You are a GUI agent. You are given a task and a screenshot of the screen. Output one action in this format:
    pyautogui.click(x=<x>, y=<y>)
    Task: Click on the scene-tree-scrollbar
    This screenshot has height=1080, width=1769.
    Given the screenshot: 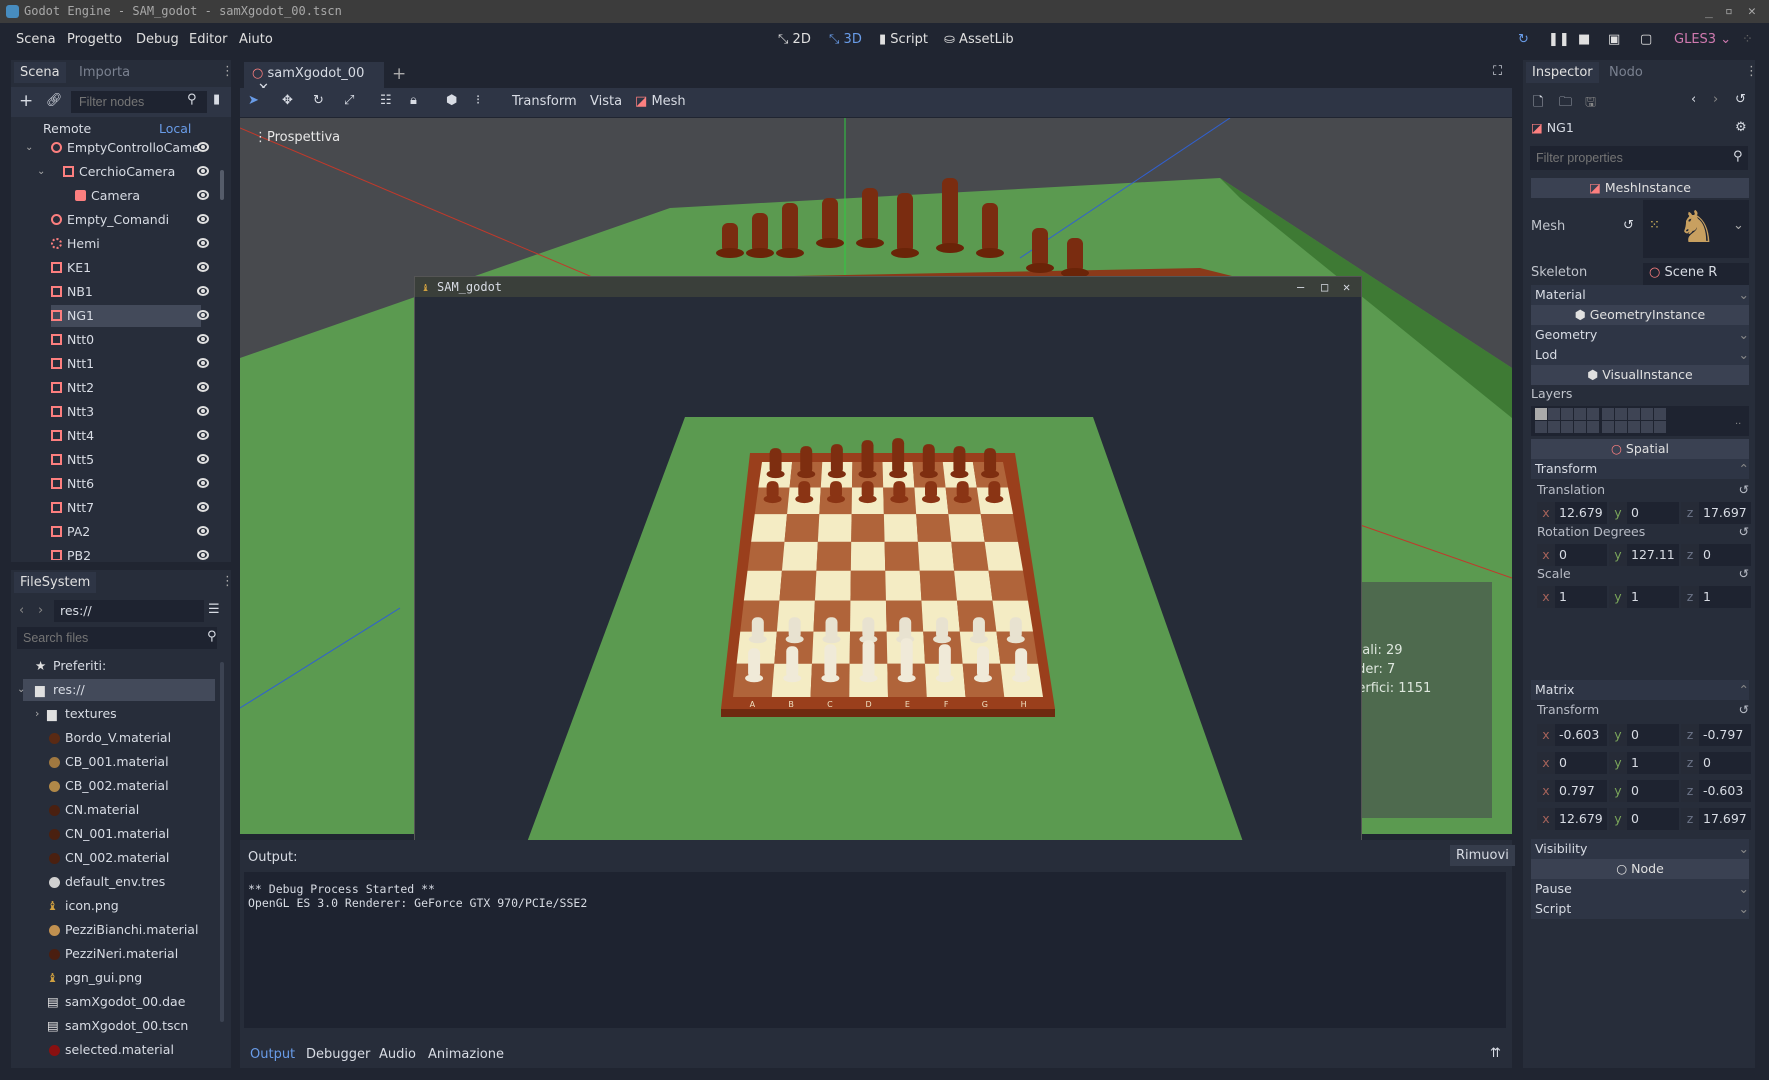 What is the action you would take?
    pyautogui.click(x=222, y=185)
    